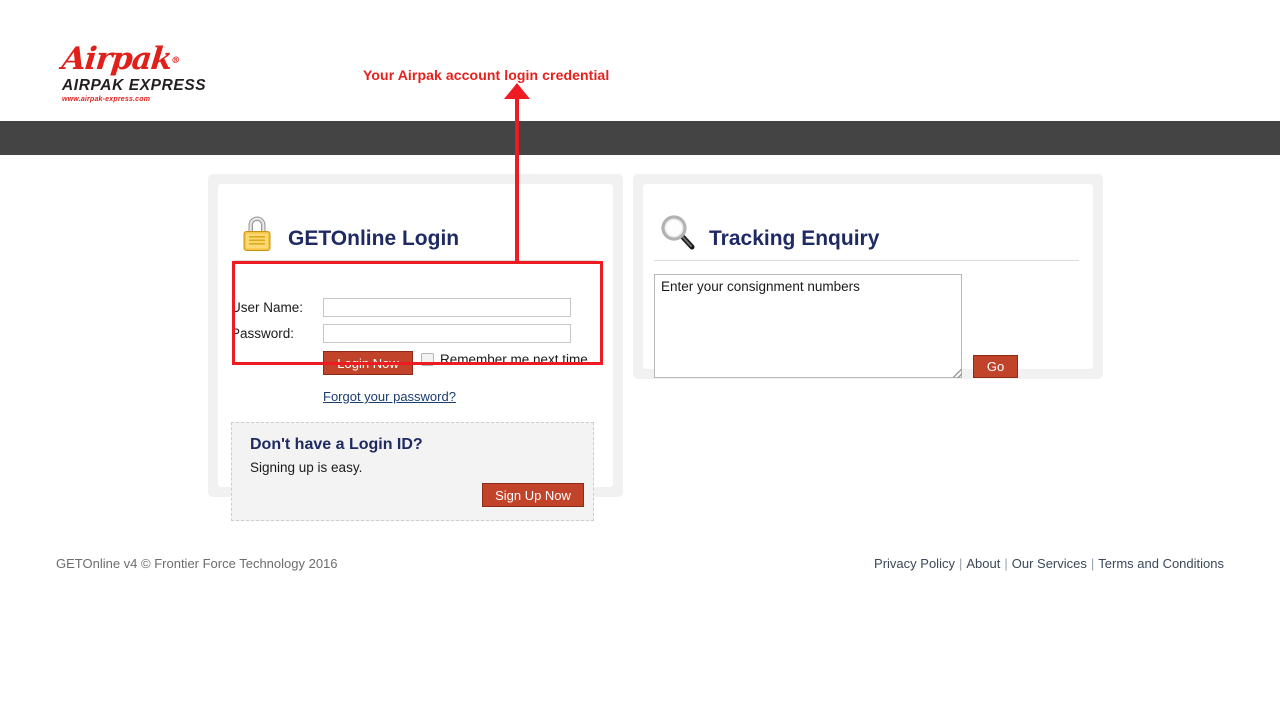 This screenshot has width=1280, height=720. Describe the element at coordinates (957, 373) in the screenshot. I see `textarea-resize-handle` at that location.